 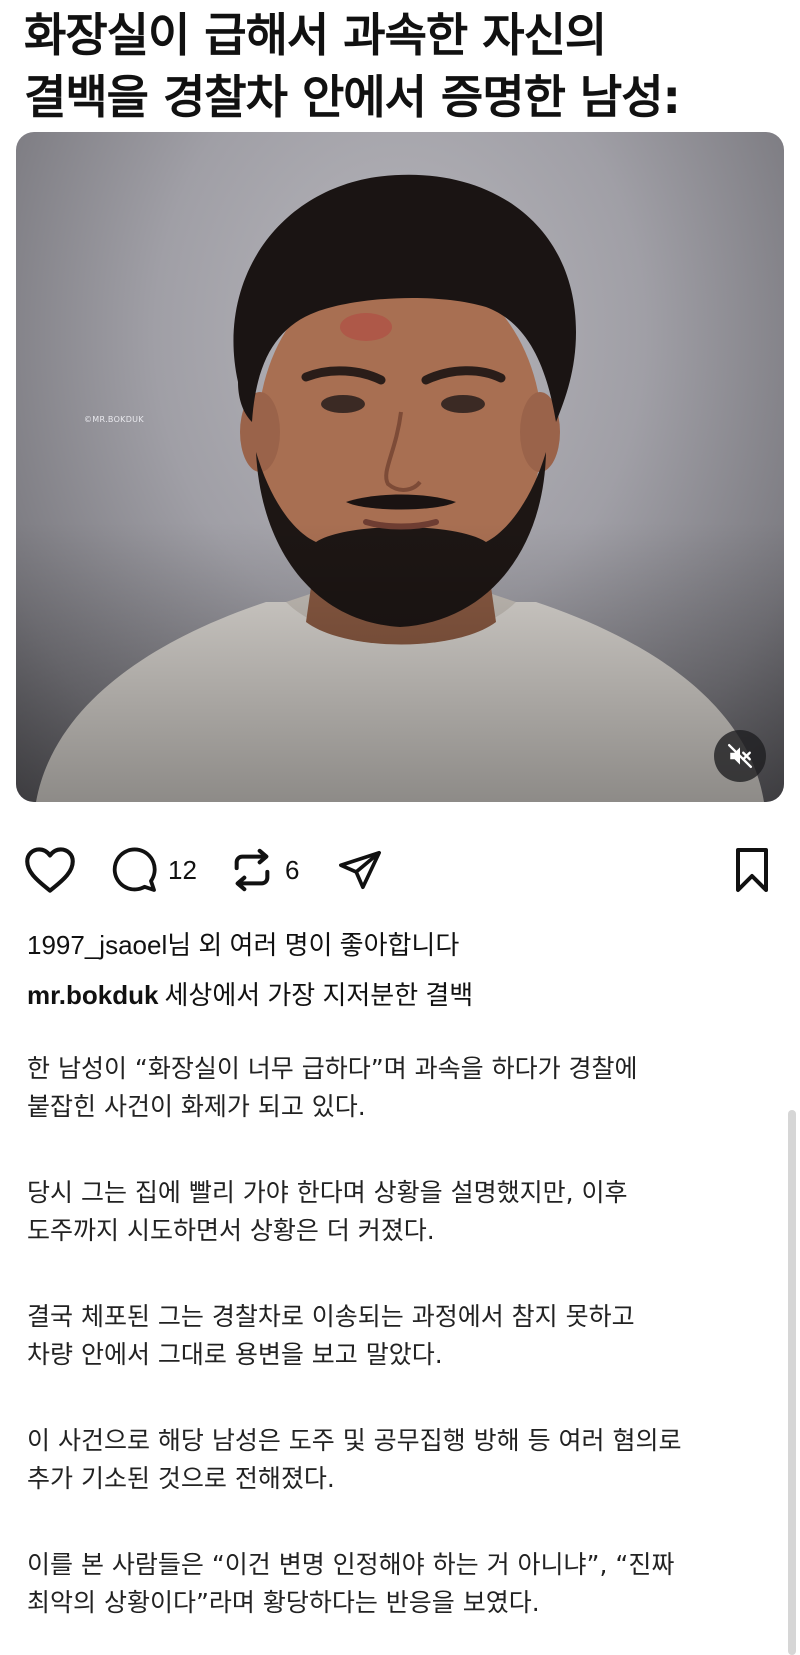 I want to click on paragraph-line: 한 남성이 “화장실이 너무 급하다”며 과속을 하다가 경찰에, so click(x=332, y=1068).